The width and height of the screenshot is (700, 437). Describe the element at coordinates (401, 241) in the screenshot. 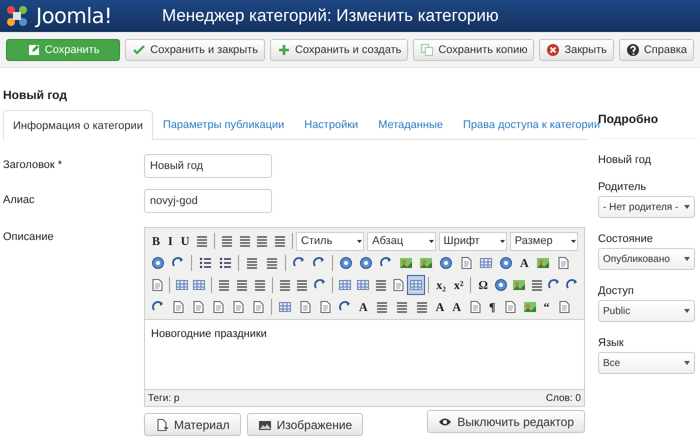

I see `format-dropdown: Абзац` at that location.